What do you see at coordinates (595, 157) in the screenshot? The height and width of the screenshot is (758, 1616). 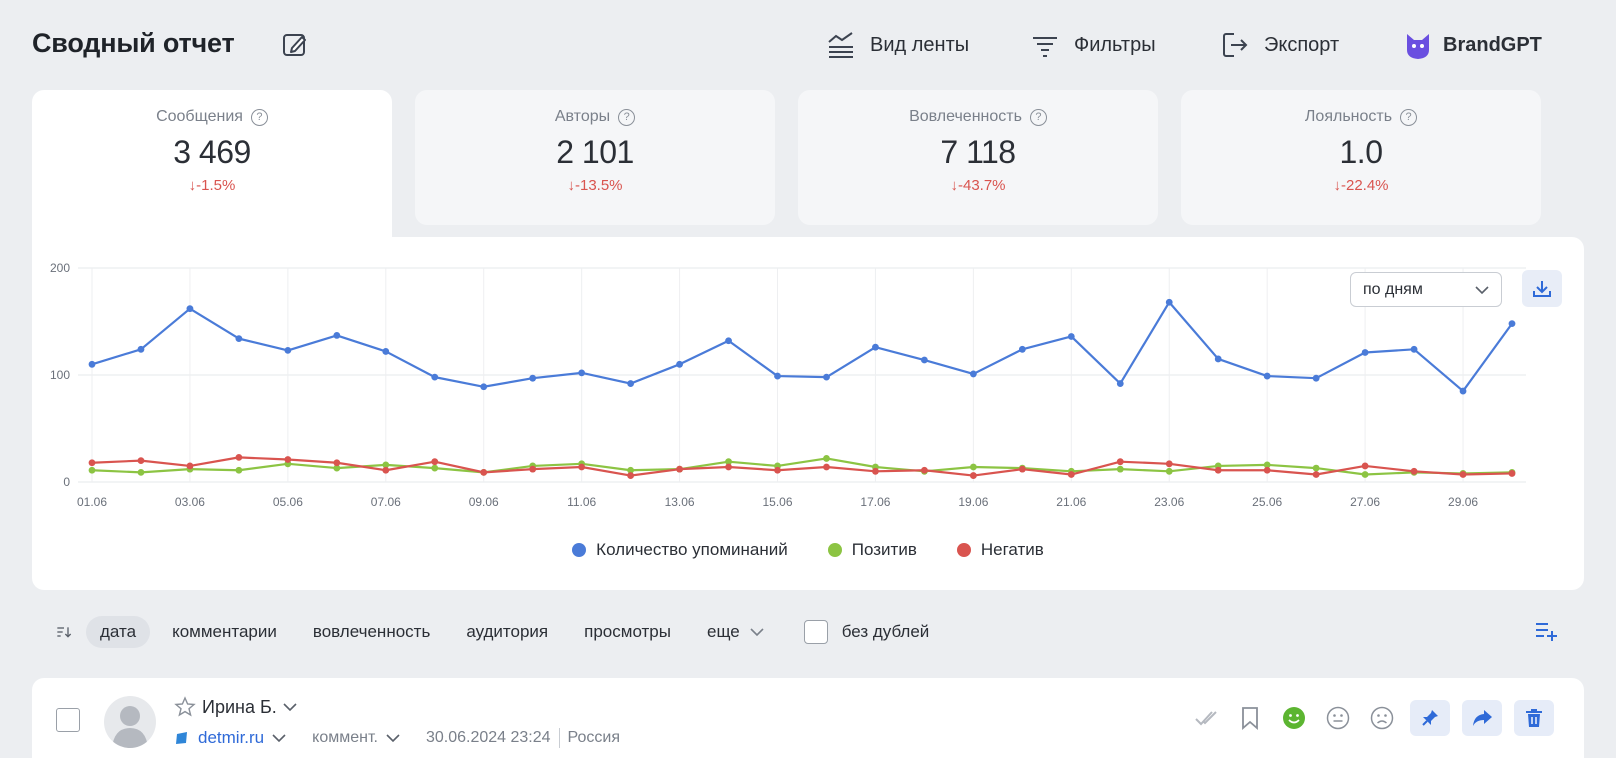 I see `stat-card-authors: Авторы? 2 101 ↓-13.5%` at bounding box center [595, 157].